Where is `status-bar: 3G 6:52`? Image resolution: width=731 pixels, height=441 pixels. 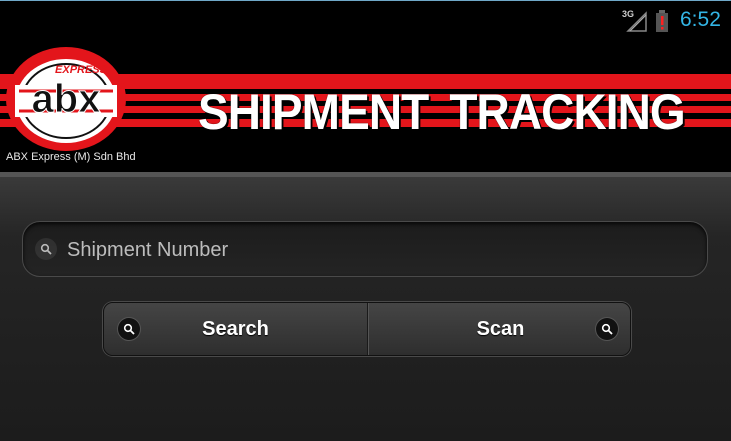 status-bar: 3G 6:52 is located at coordinates (365, 19).